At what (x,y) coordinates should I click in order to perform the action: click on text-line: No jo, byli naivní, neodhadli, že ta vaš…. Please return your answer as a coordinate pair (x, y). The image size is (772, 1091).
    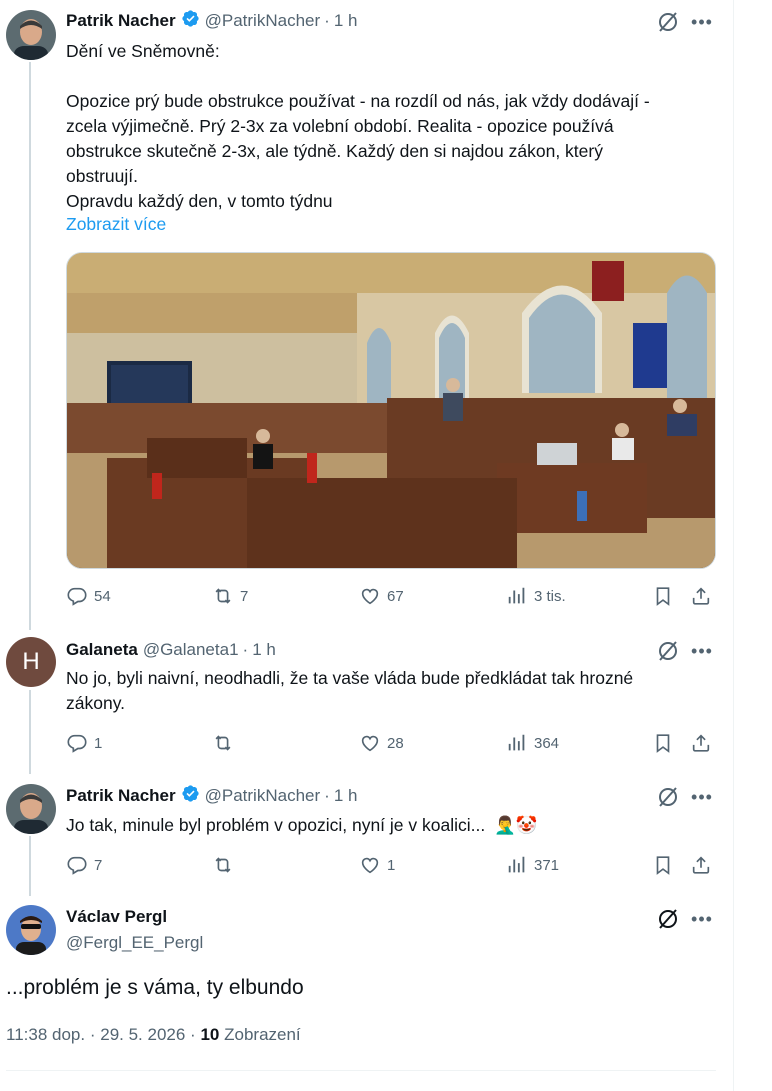
    Looking at the image, I should click on (350, 678).